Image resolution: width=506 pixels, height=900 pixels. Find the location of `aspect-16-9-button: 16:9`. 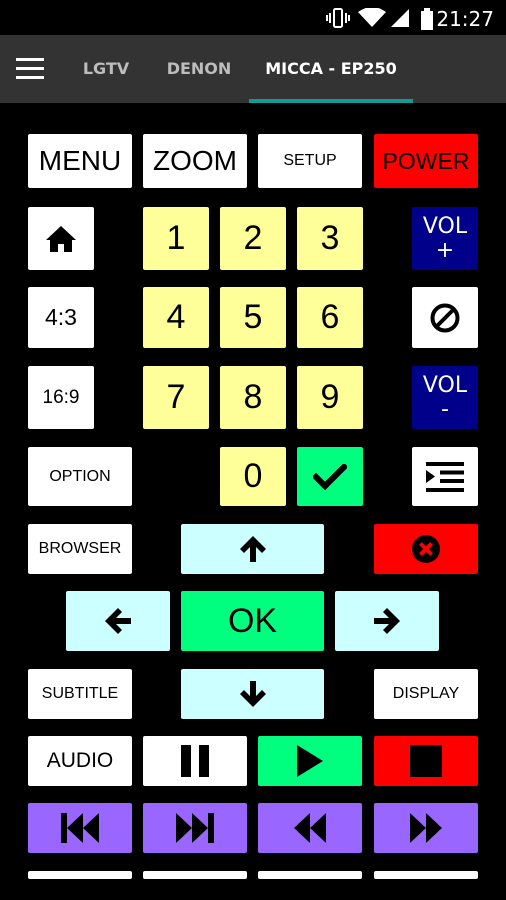

aspect-16-9-button: 16:9 is located at coordinates (61, 397).